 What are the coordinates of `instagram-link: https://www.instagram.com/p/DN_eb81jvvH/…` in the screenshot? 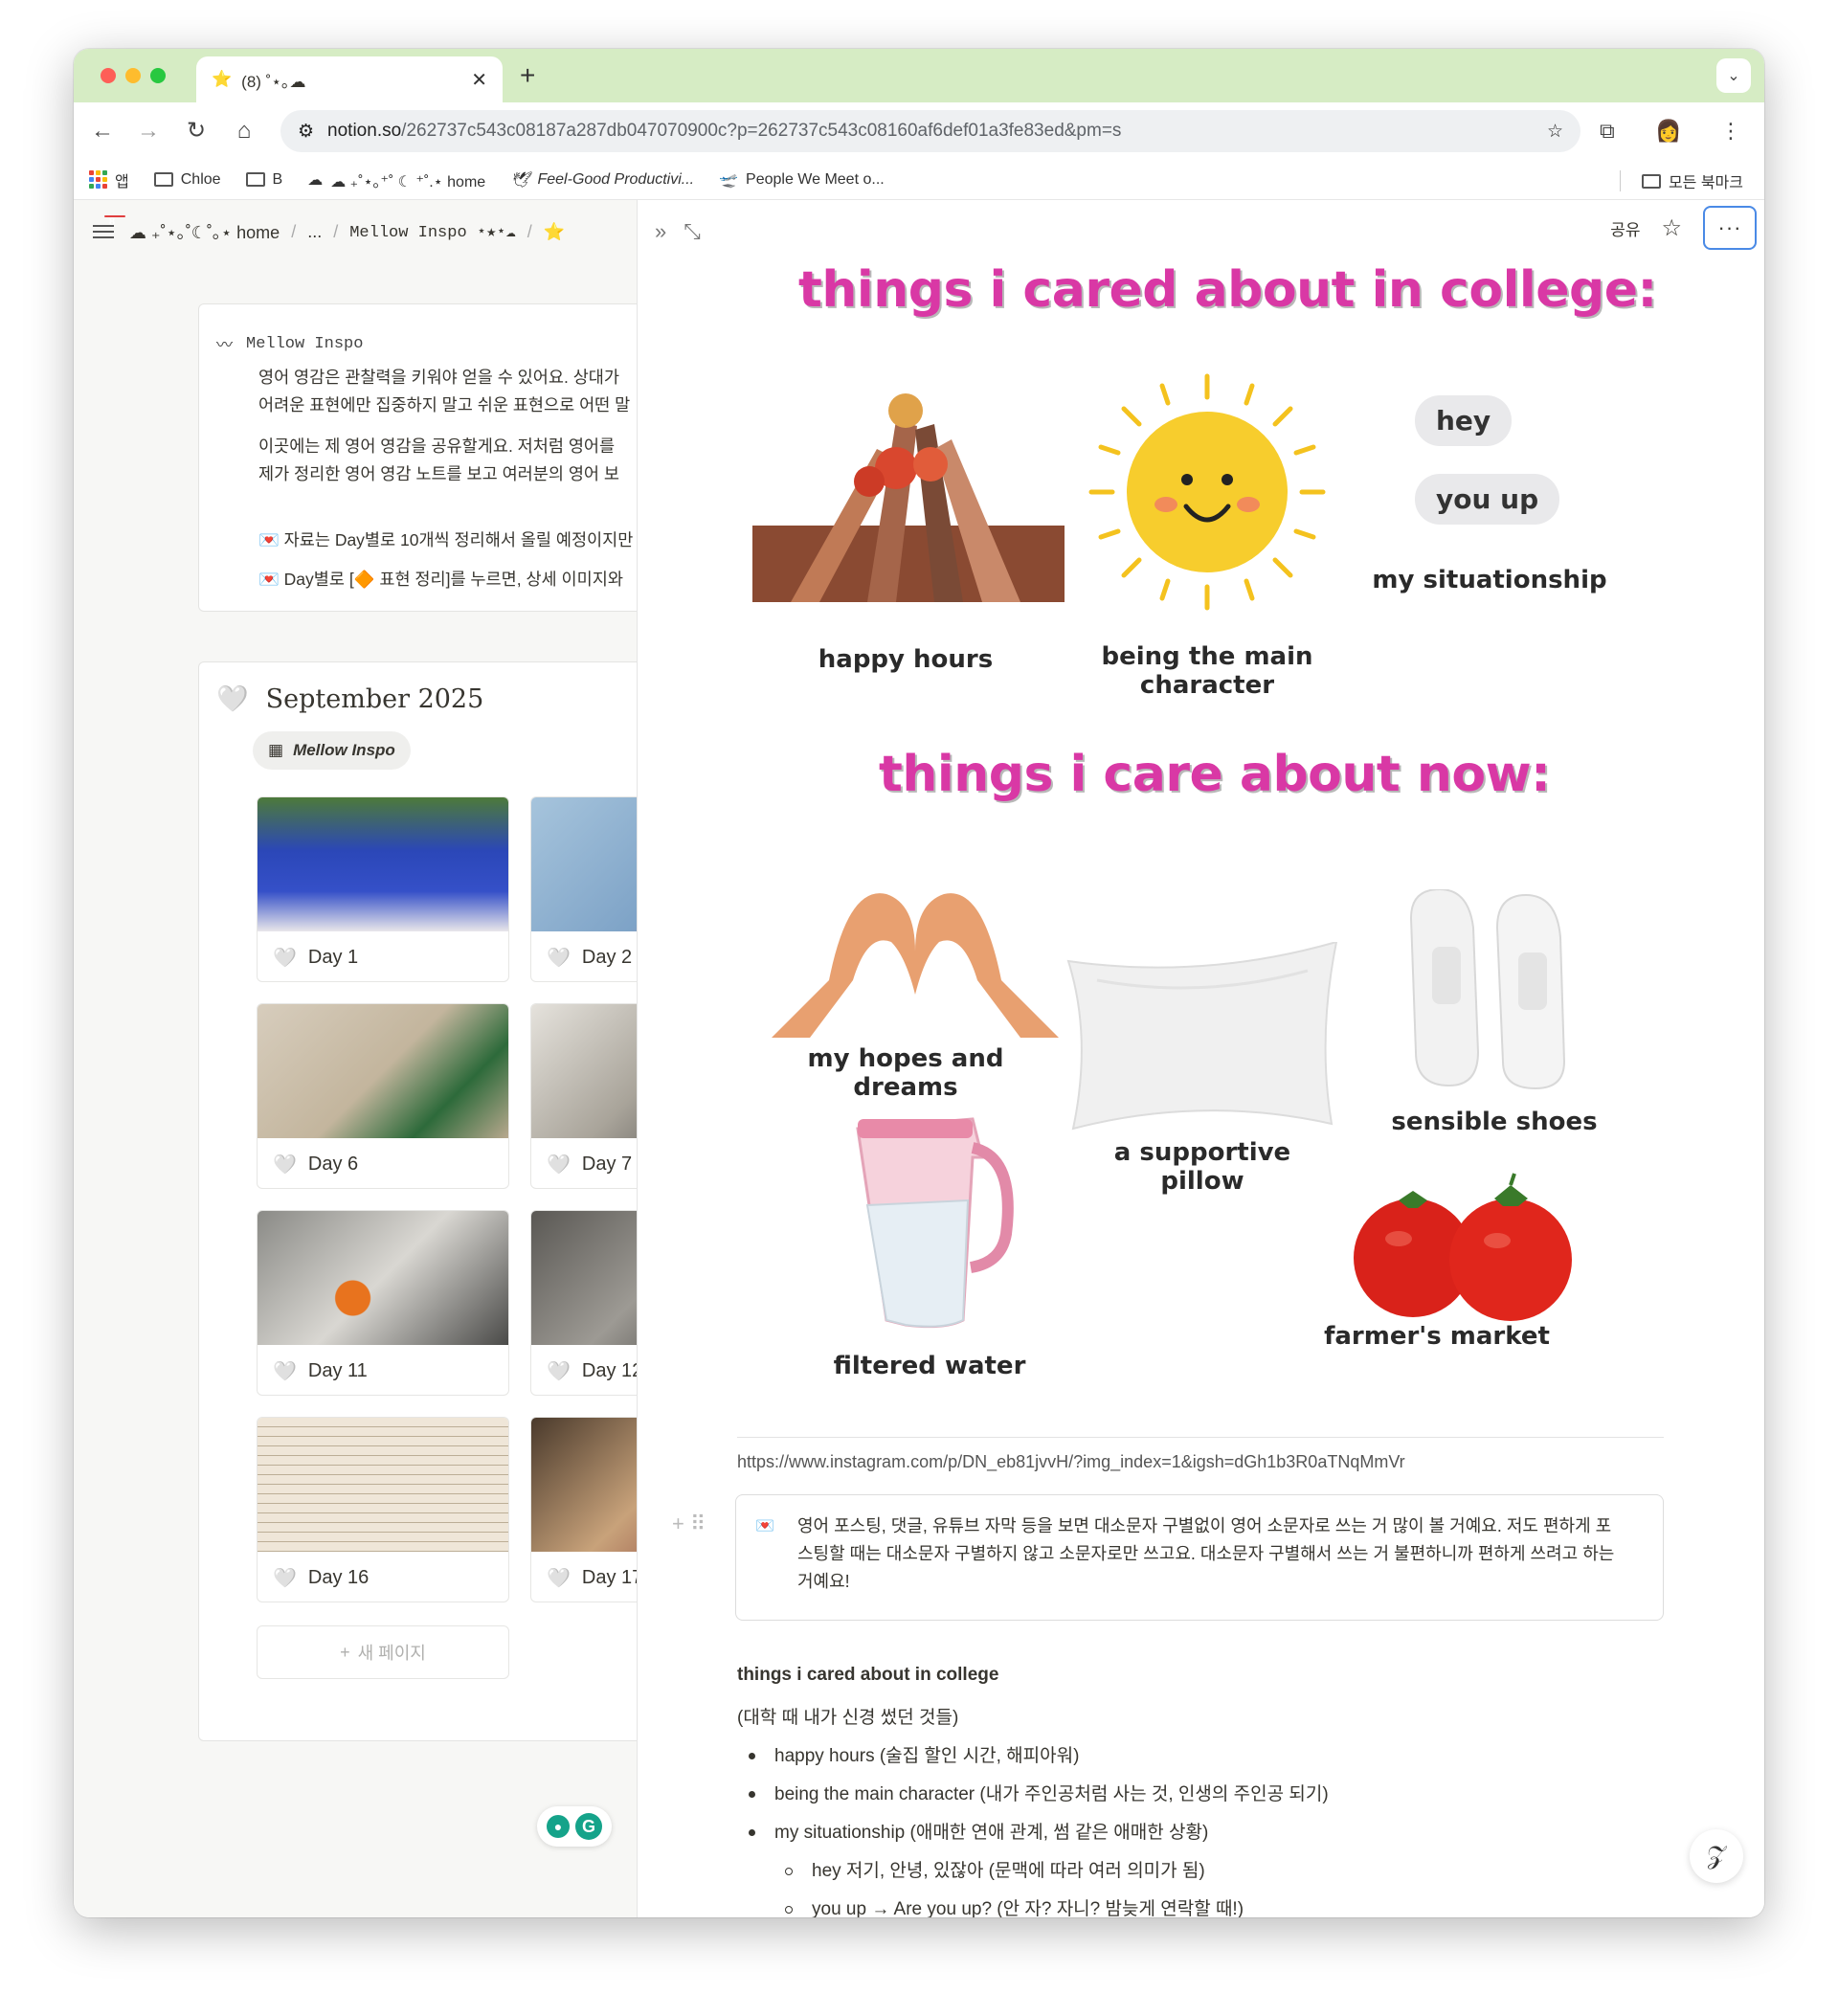 It's located at (1071, 1462).